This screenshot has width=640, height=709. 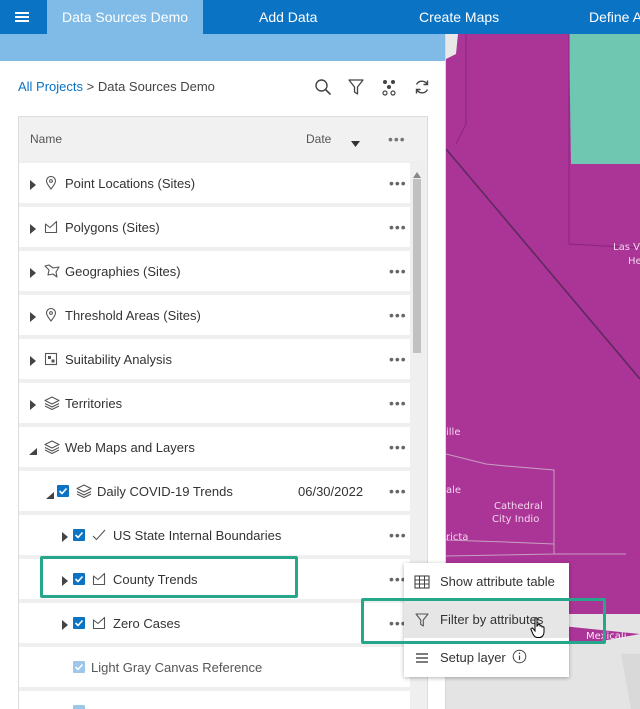 What do you see at coordinates (214, 359) in the screenshot?
I see `tree-row-suitability-analysis: Suitability Analysis •••` at bounding box center [214, 359].